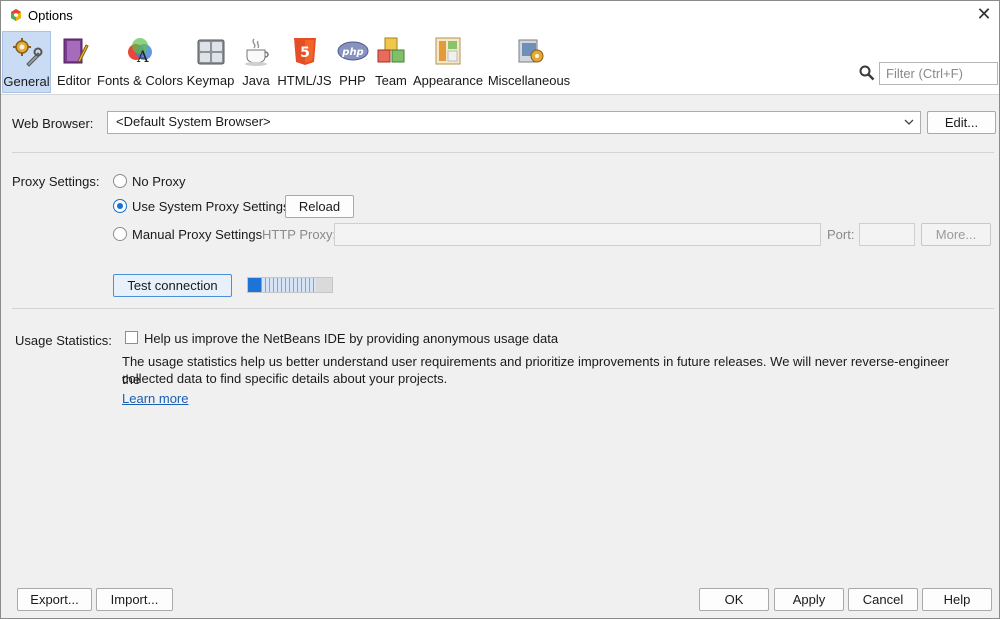  What do you see at coordinates (26, 81) in the screenshot?
I see `tab-general-label: General` at bounding box center [26, 81].